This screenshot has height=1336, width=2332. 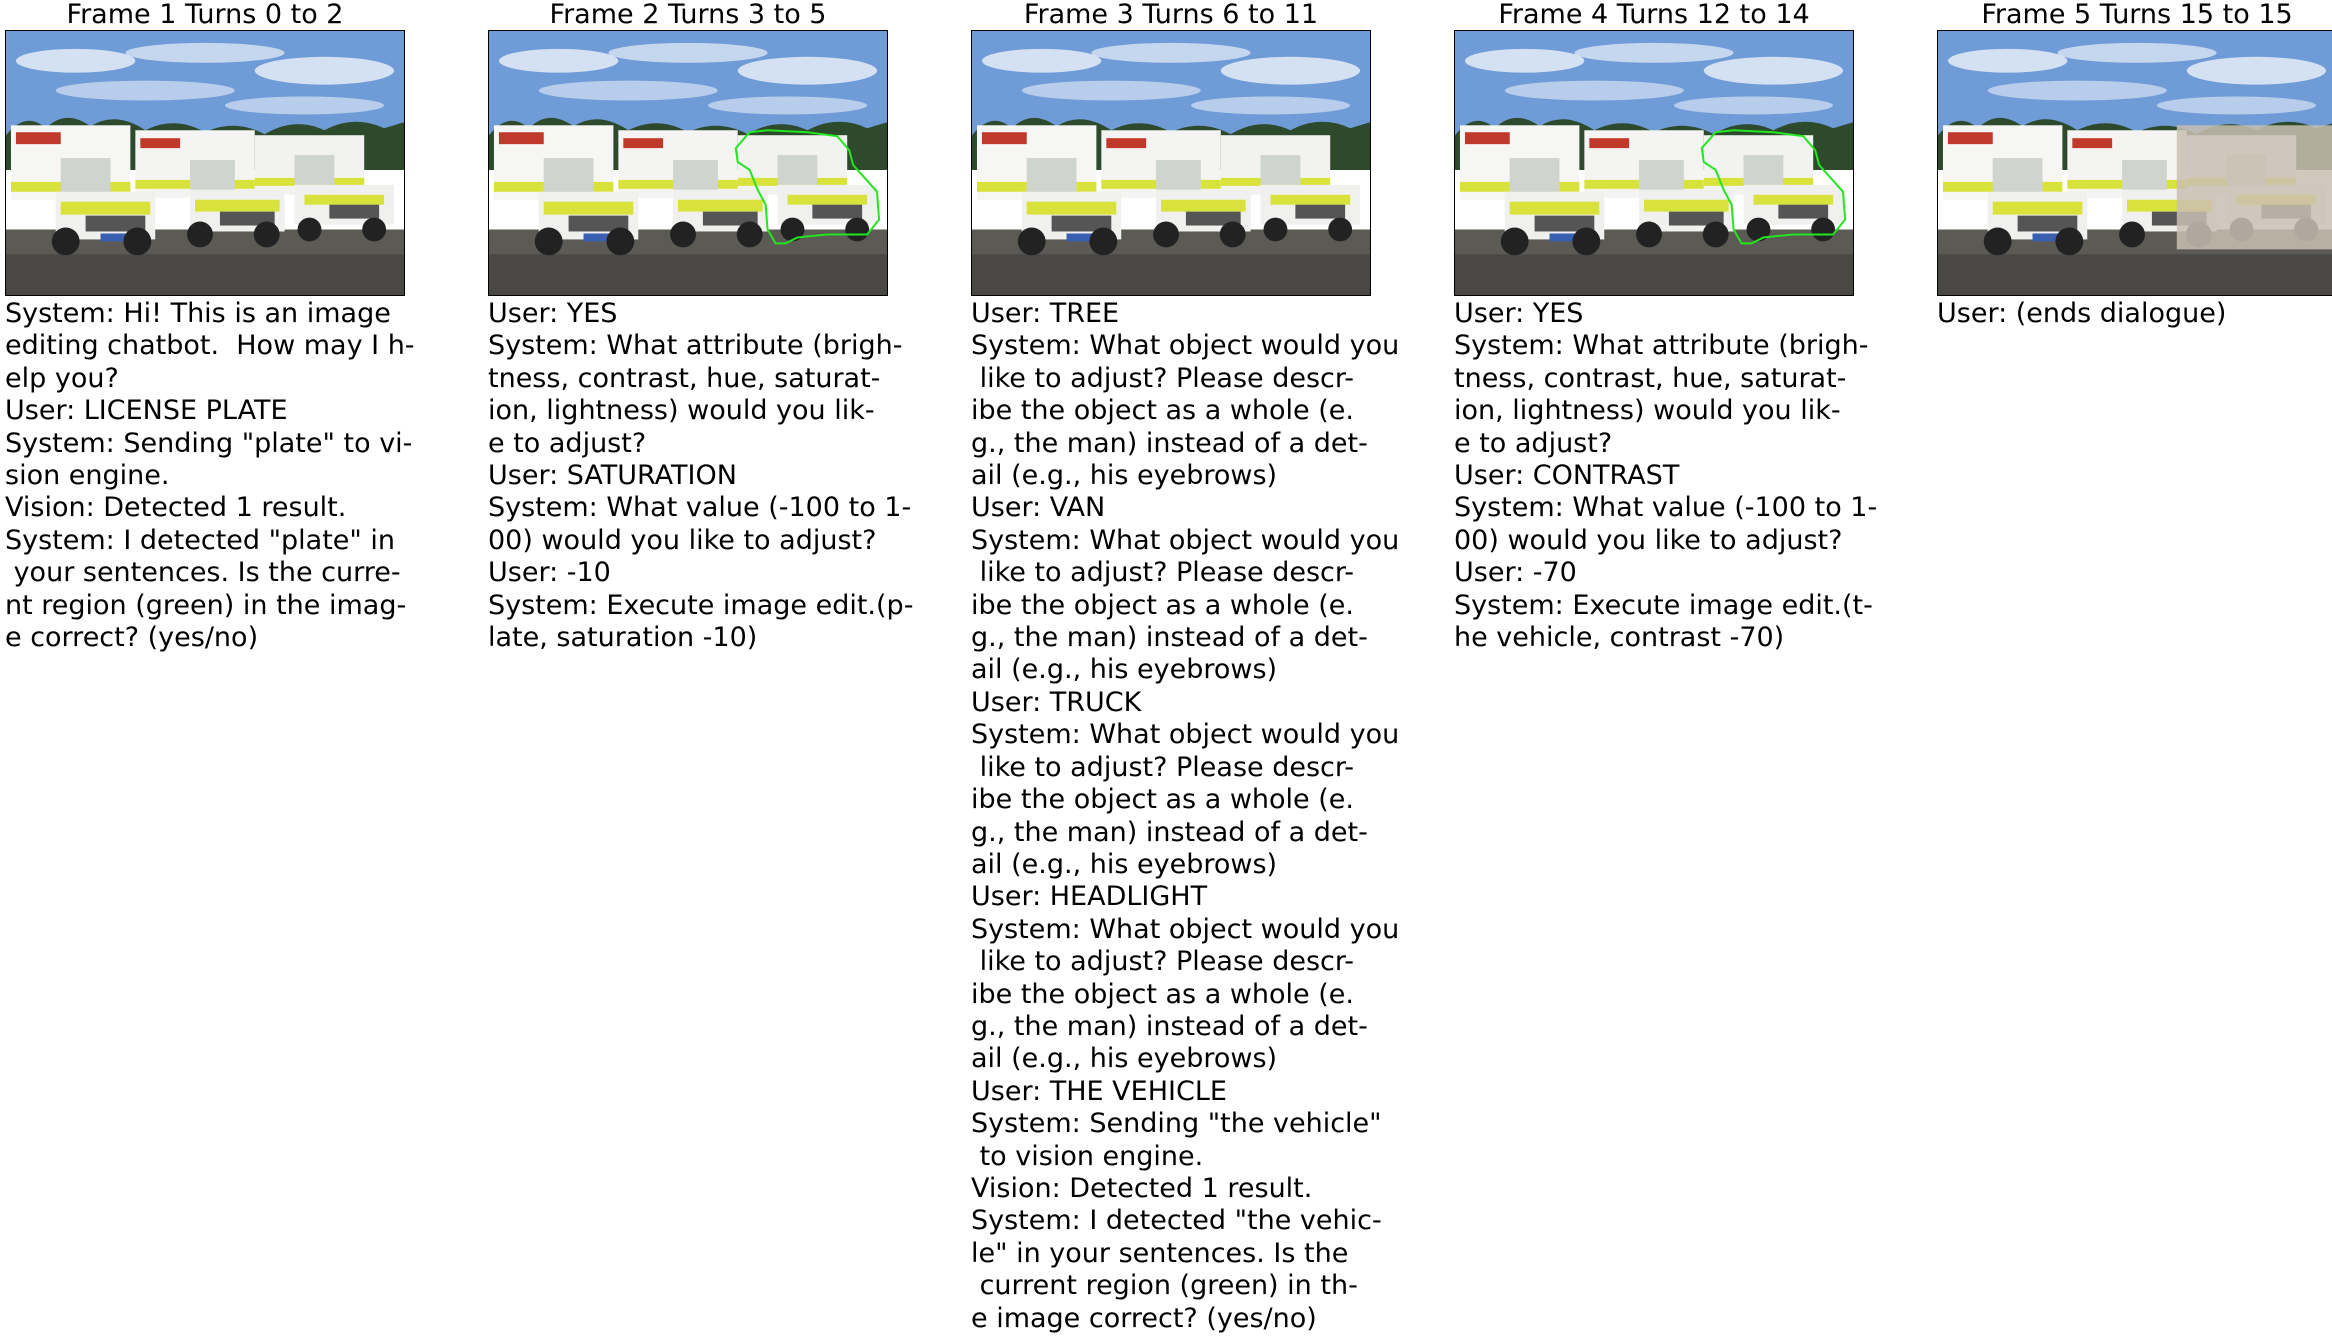 I want to click on dialogue-line: User: -70, so click(x=1515, y=573).